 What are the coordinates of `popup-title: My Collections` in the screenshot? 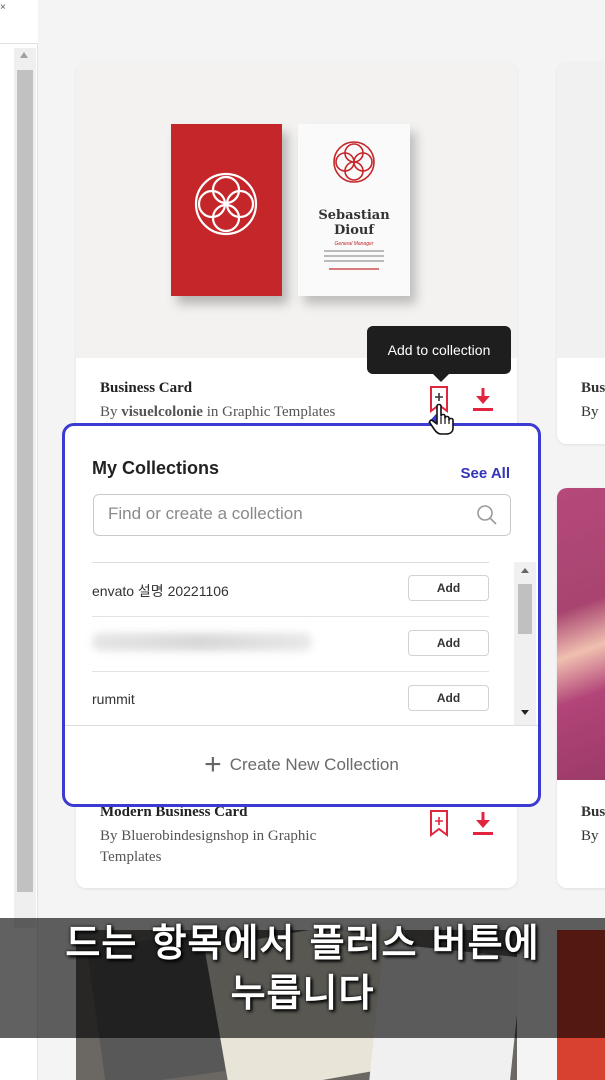 It's located at (156, 468).